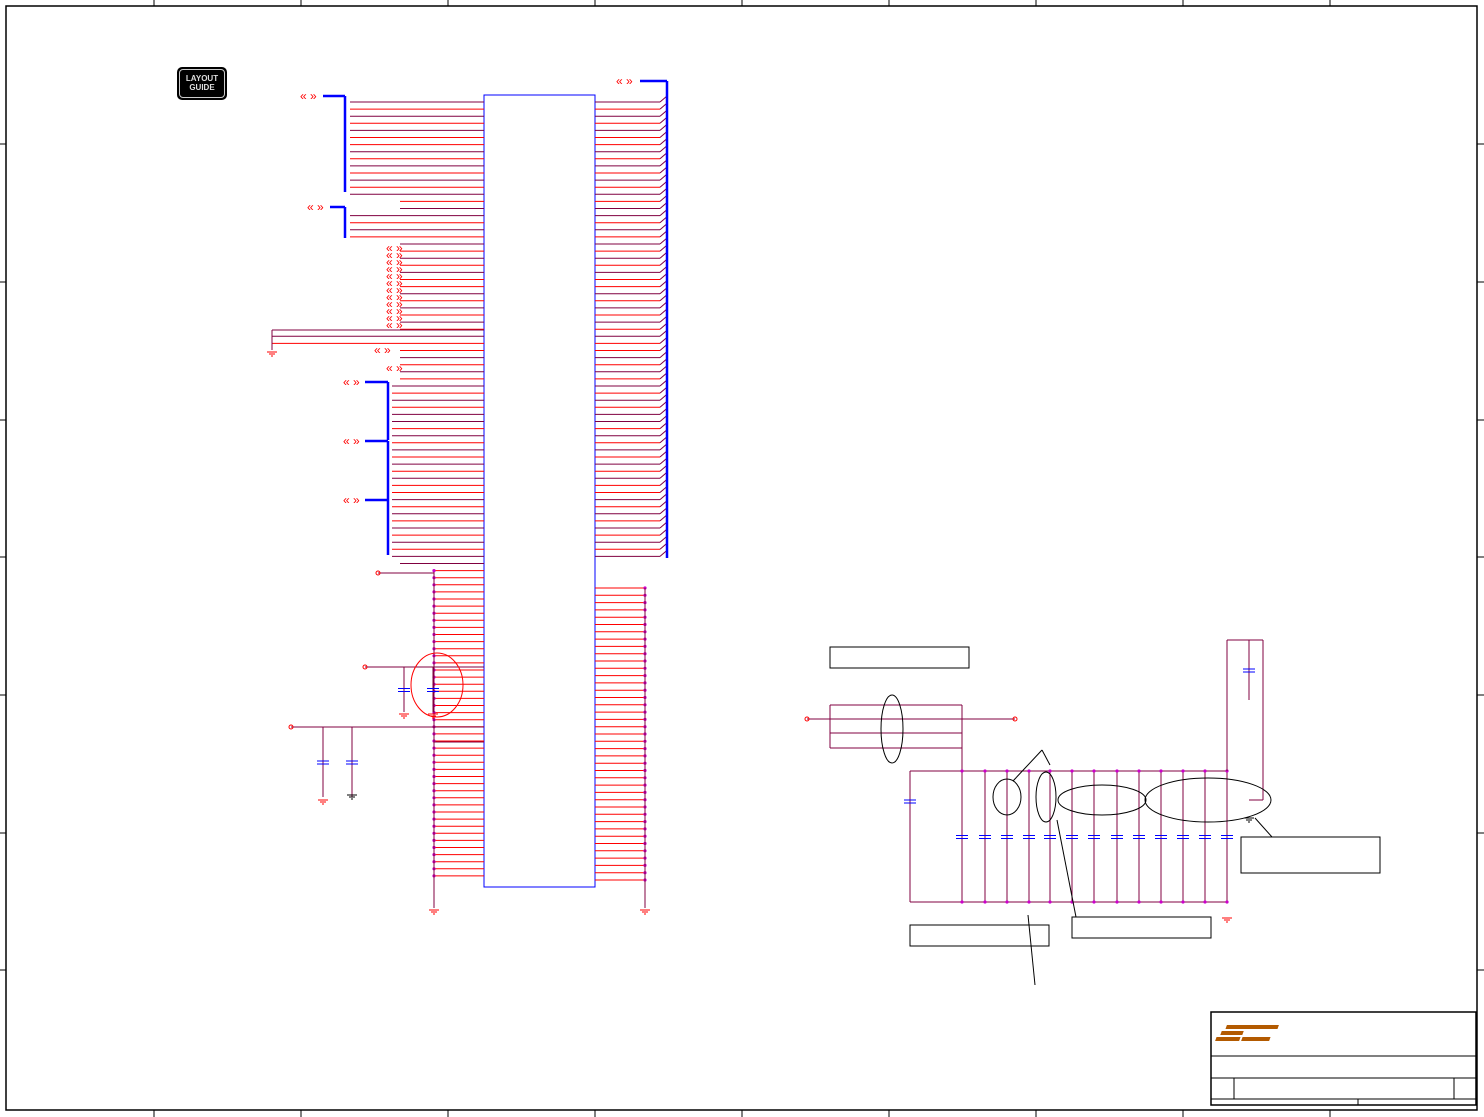 Image resolution: width=1484 pixels, height=1117 pixels. What do you see at coordinates (539, 491) in the screenshot?
I see `ic-body` at bounding box center [539, 491].